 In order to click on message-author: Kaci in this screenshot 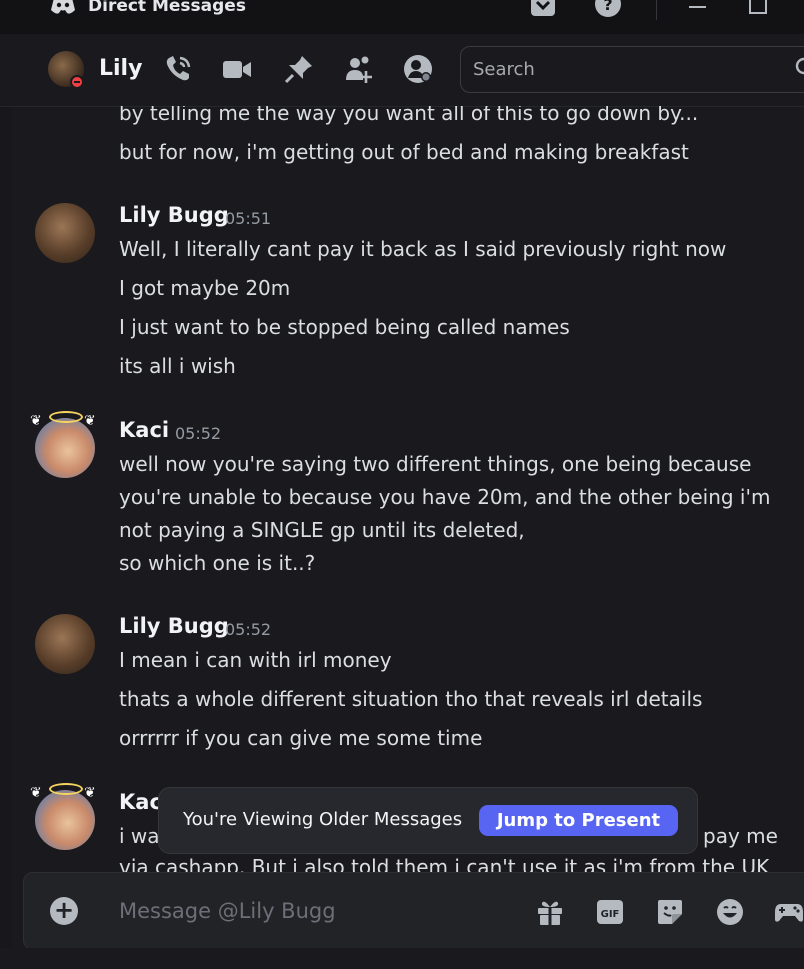, I will do `click(144, 430)`.